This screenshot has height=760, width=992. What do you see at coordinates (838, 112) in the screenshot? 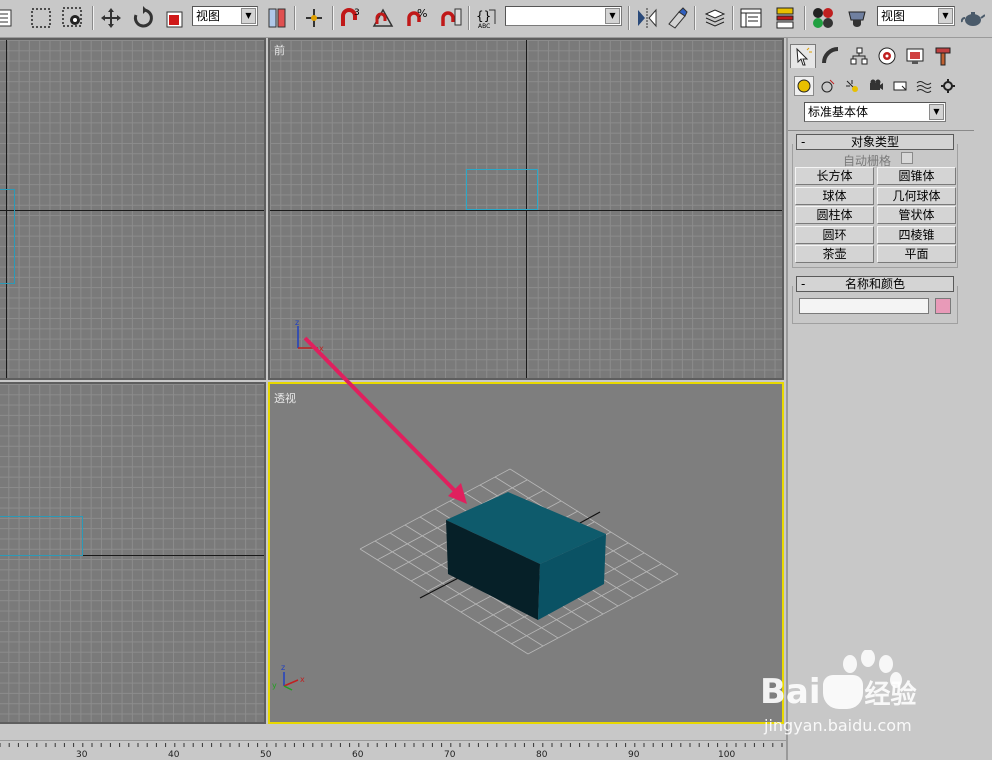
I see `geometry-category-value: 标准基本体` at bounding box center [838, 112].